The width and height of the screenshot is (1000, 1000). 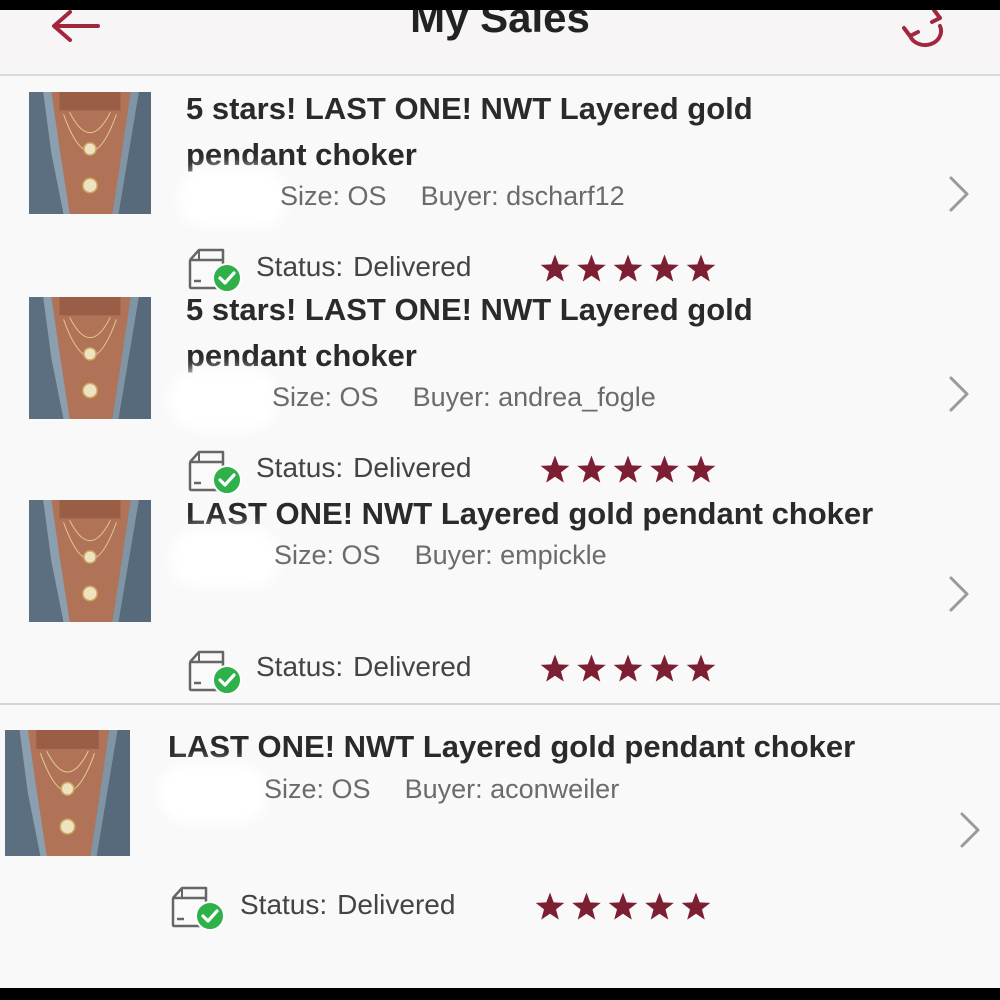 I want to click on page-title: My Sales, so click(x=500, y=25).